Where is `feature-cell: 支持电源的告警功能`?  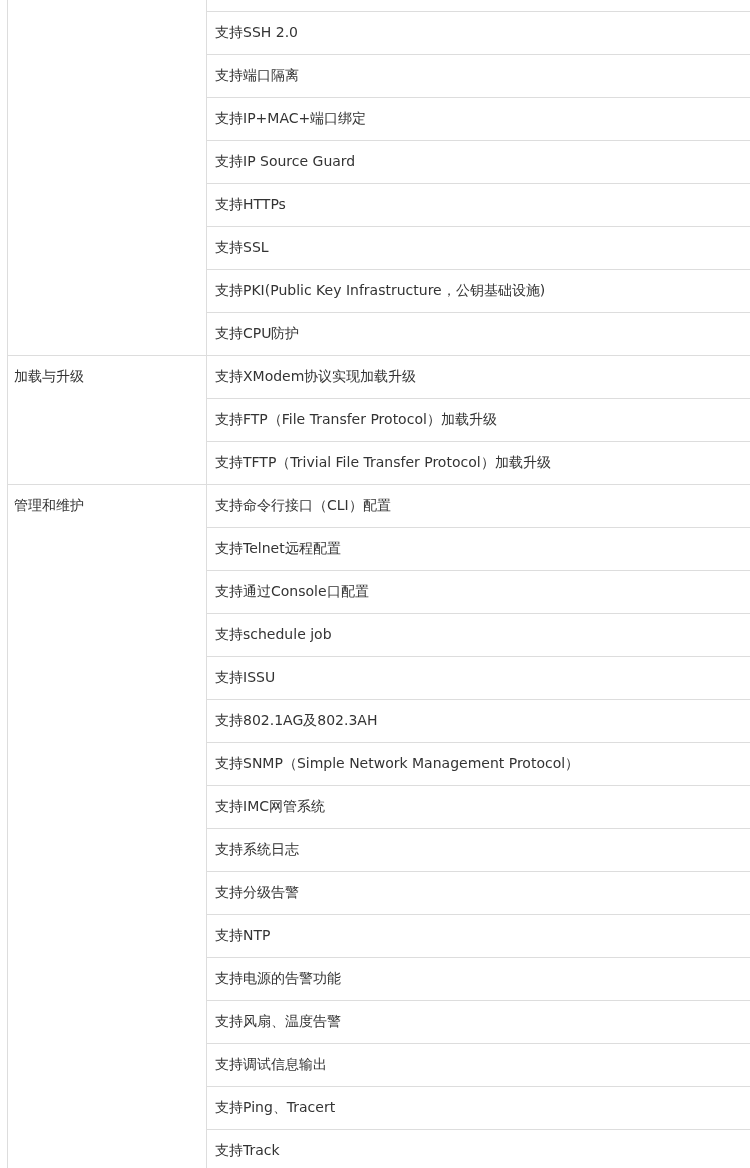
feature-cell: 支持电源的告警功能 is located at coordinates (278, 979).